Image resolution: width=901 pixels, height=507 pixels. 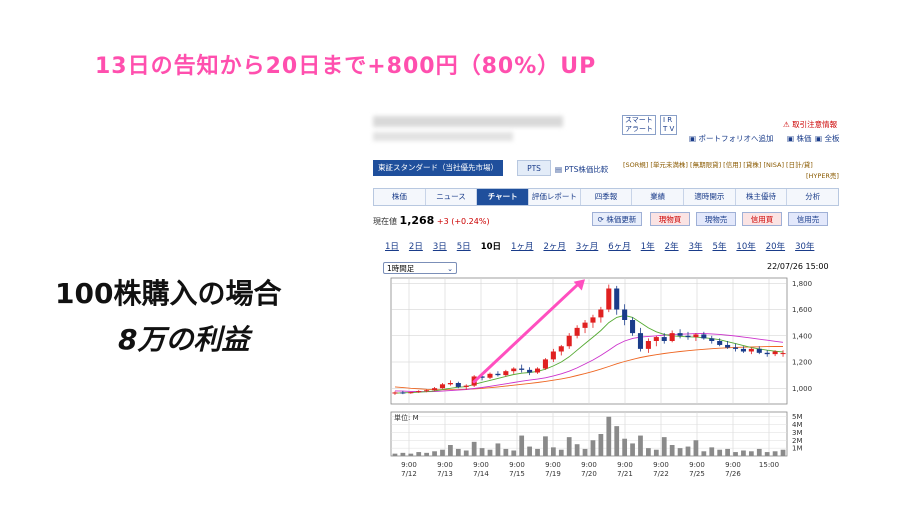 I want to click on caption-profit: 8万の利益, so click(x=184, y=339).